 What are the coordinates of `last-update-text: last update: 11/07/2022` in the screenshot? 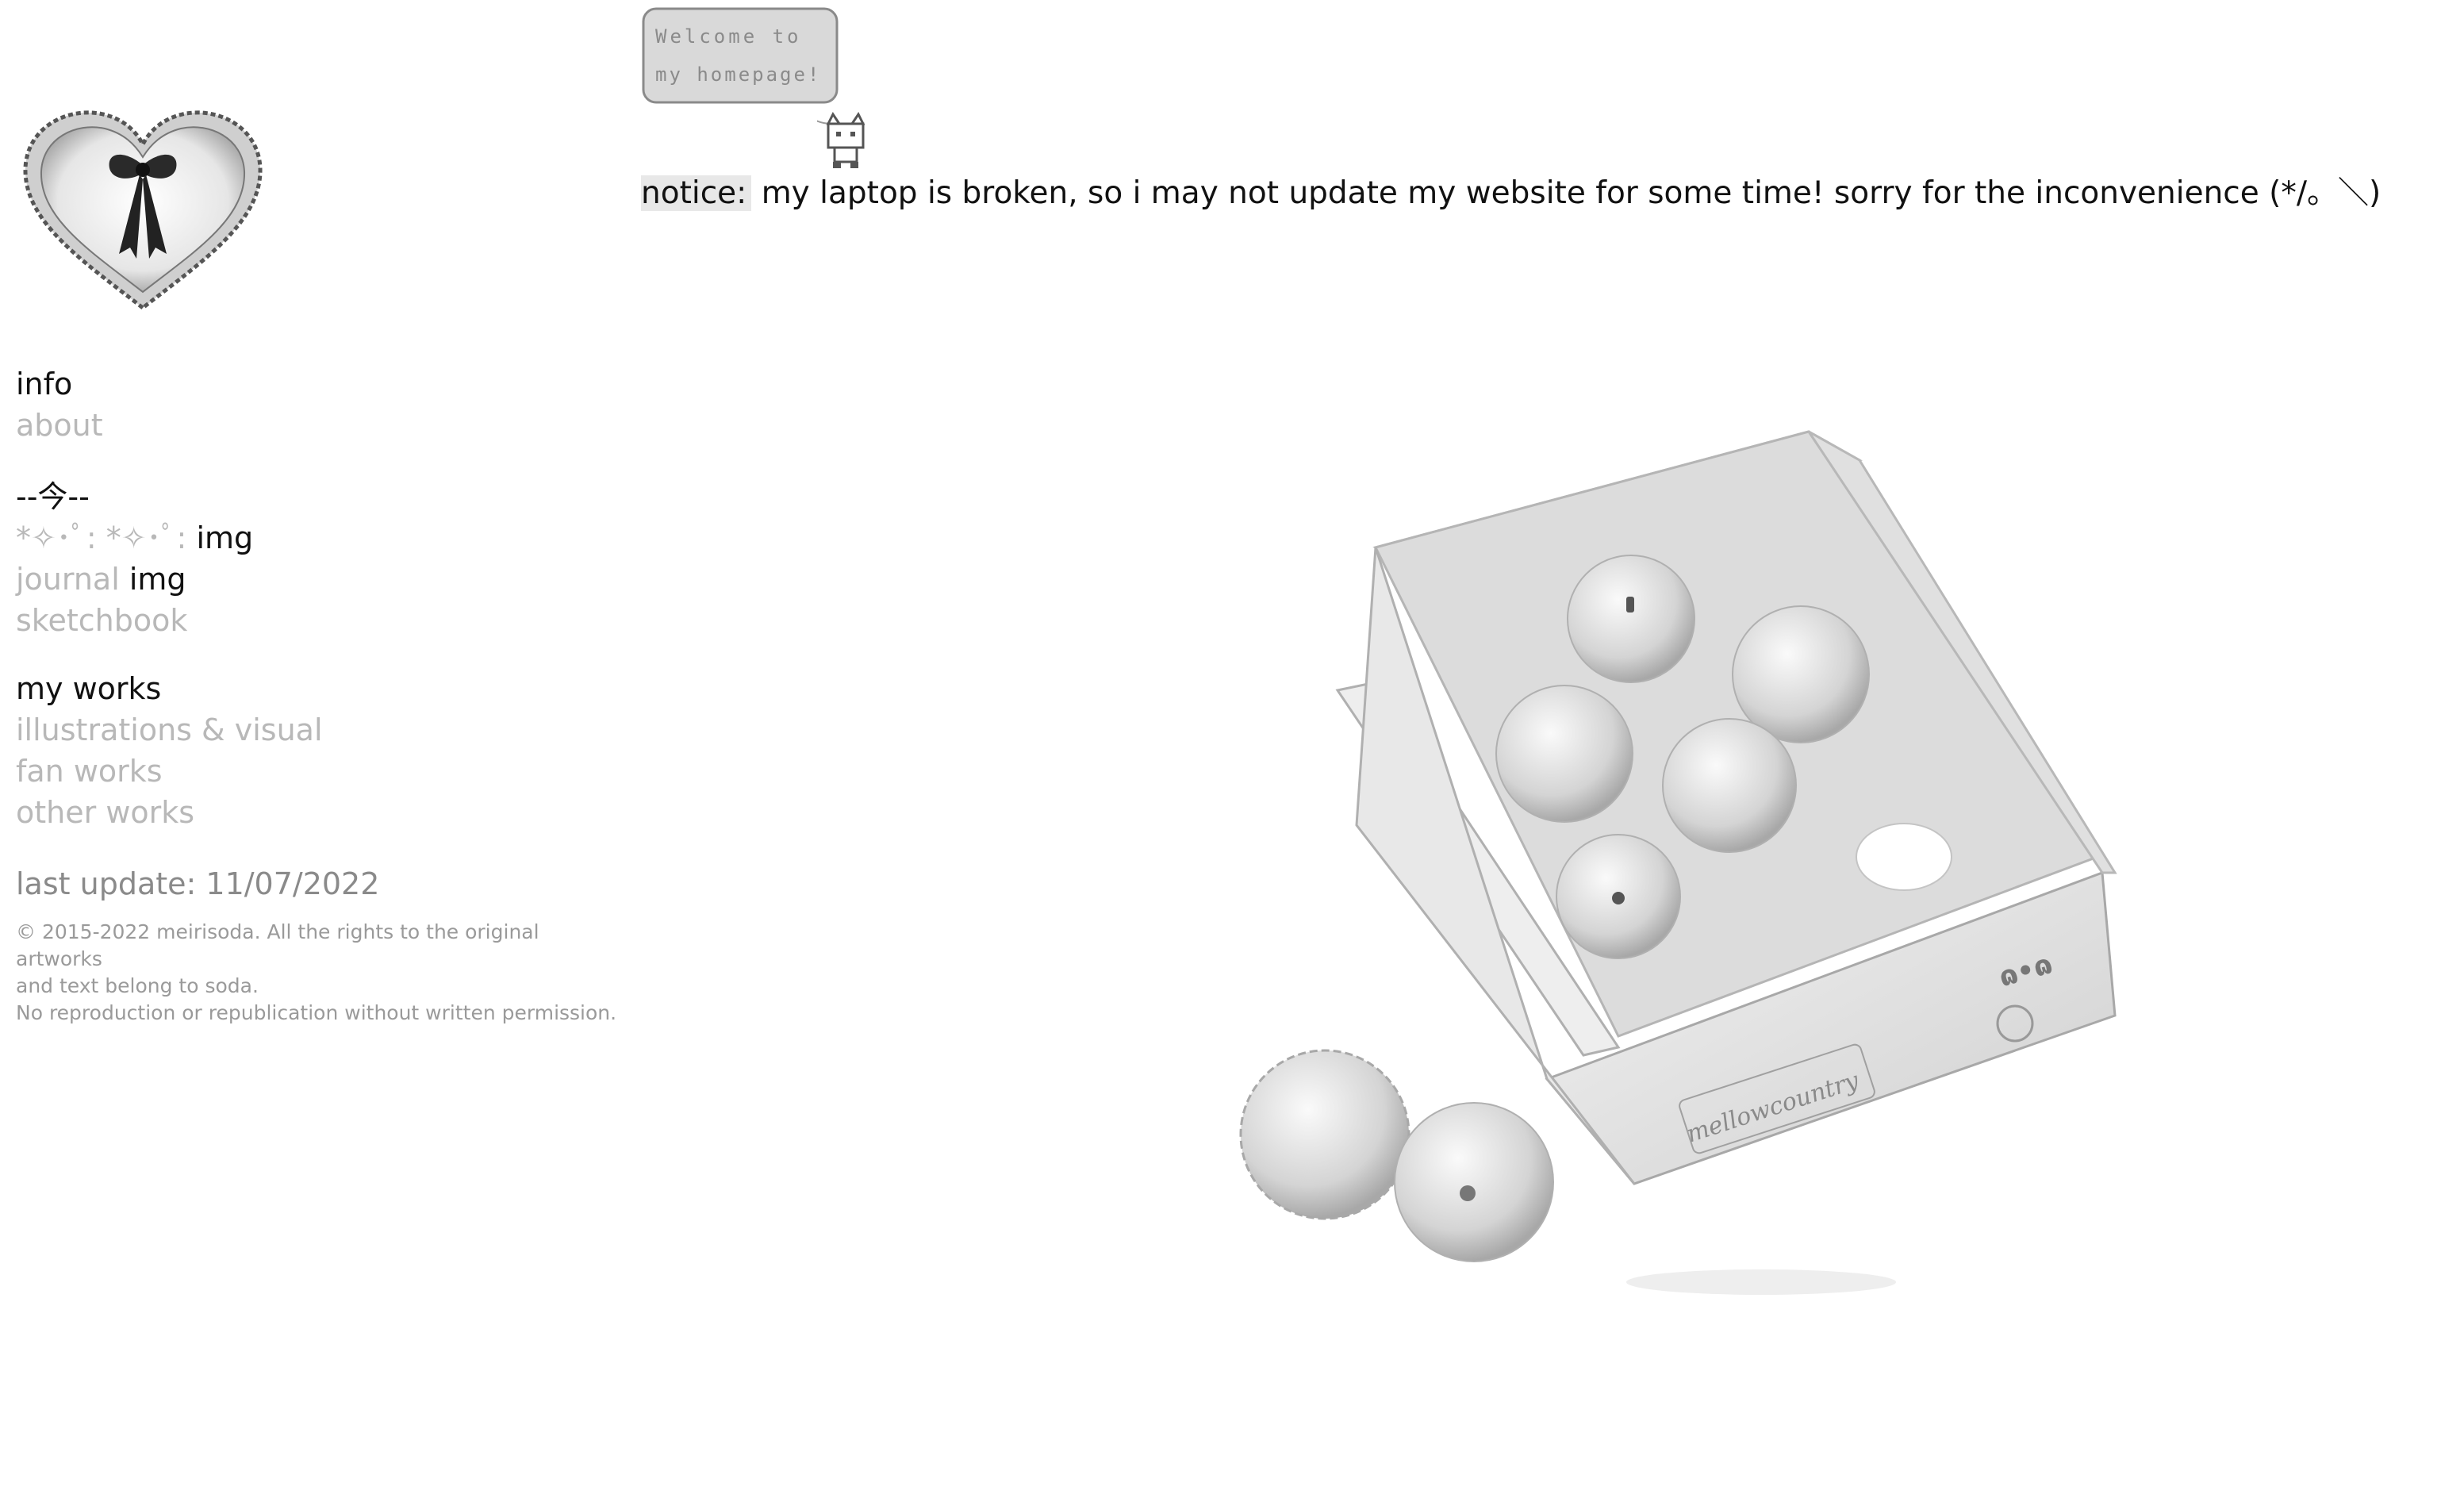 It's located at (198, 884).